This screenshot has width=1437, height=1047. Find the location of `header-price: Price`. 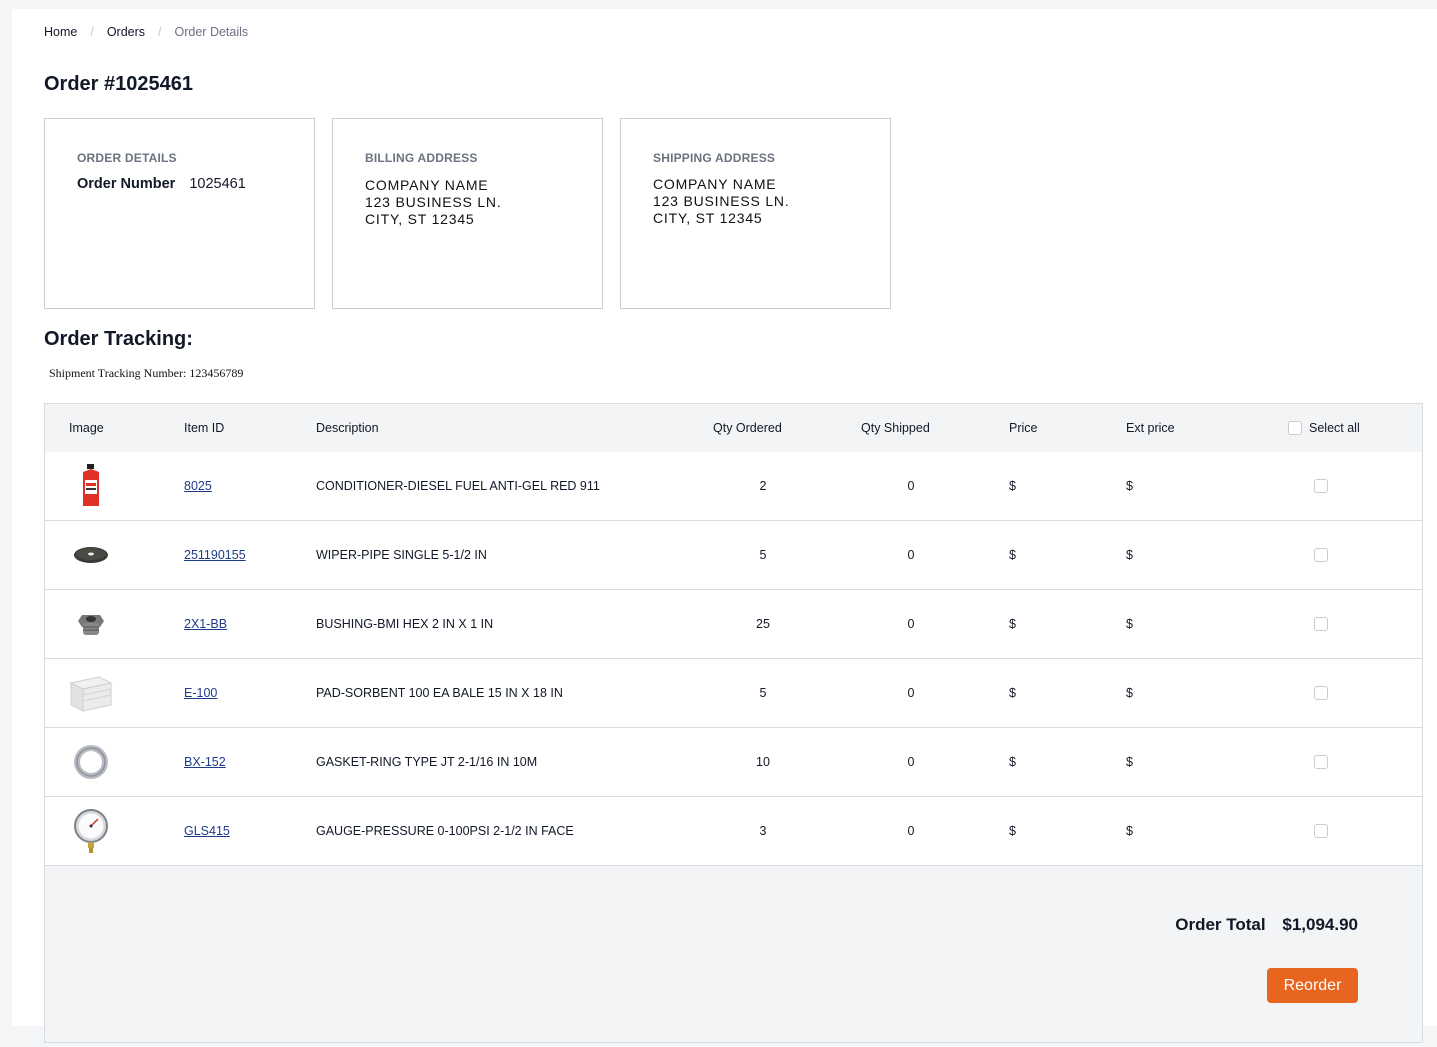

header-price: Price is located at coordinates (1023, 428).